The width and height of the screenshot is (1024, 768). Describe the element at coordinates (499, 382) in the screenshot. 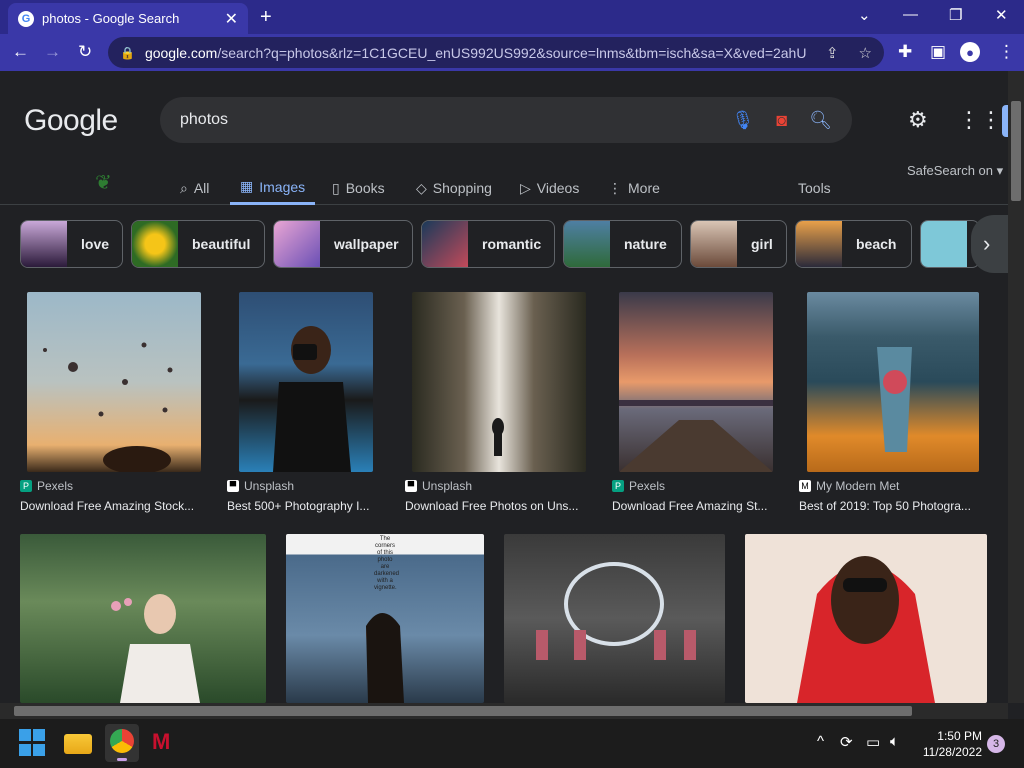

I see `result-image-forest-path` at that location.